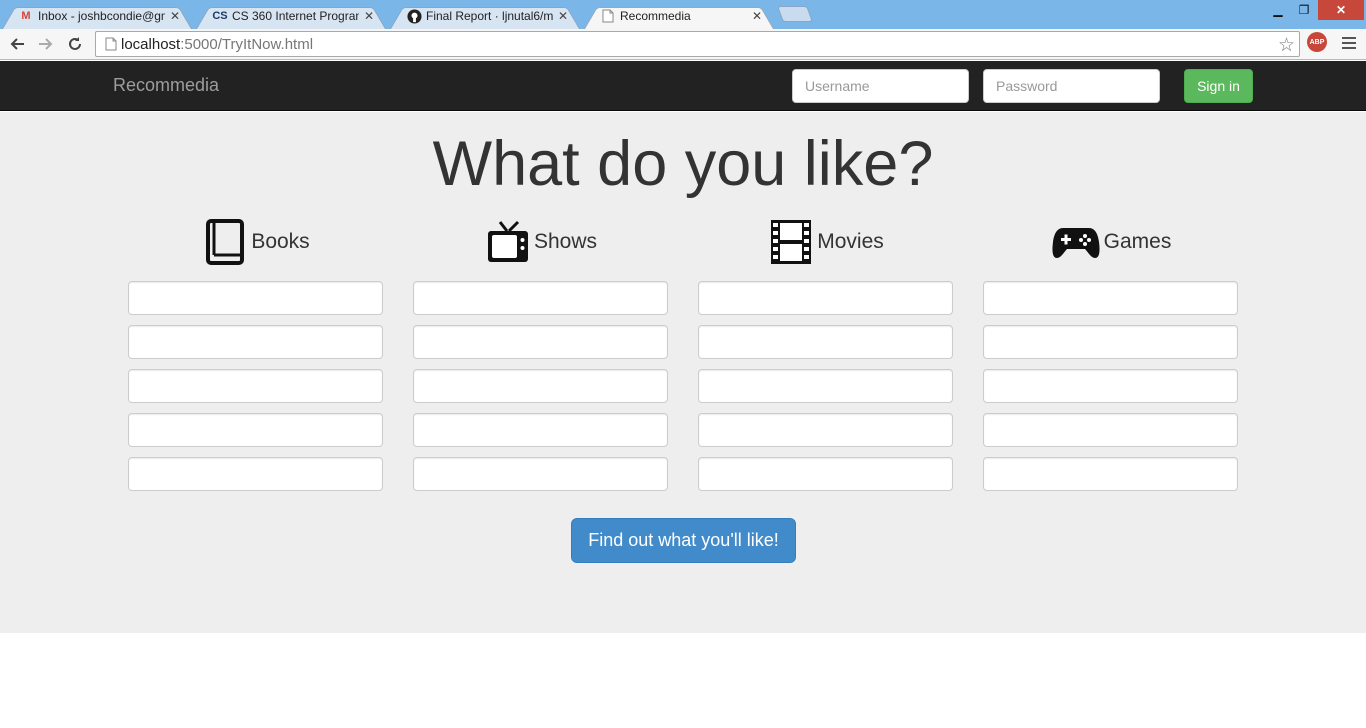 This screenshot has width=1366, height=728. Describe the element at coordinates (280, 241) in the screenshot. I see `category-label: Books` at that location.